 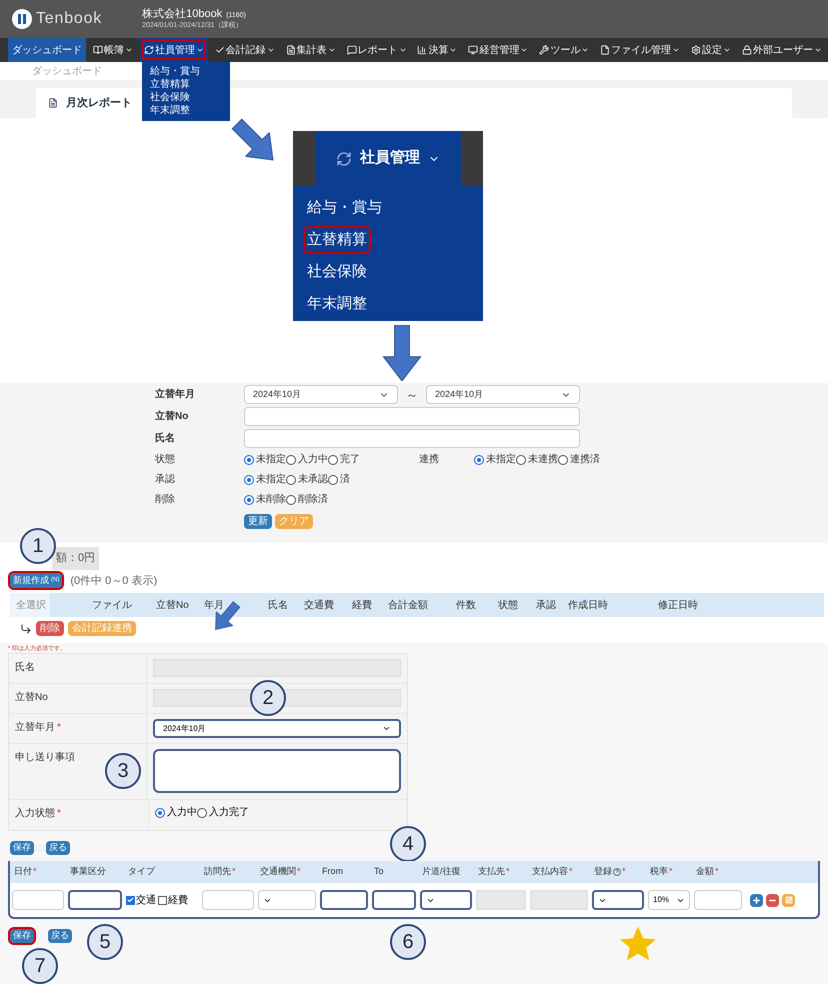 What do you see at coordinates (22, 19) in the screenshot?
I see `logo-icon` at bounding box center [22, 19].